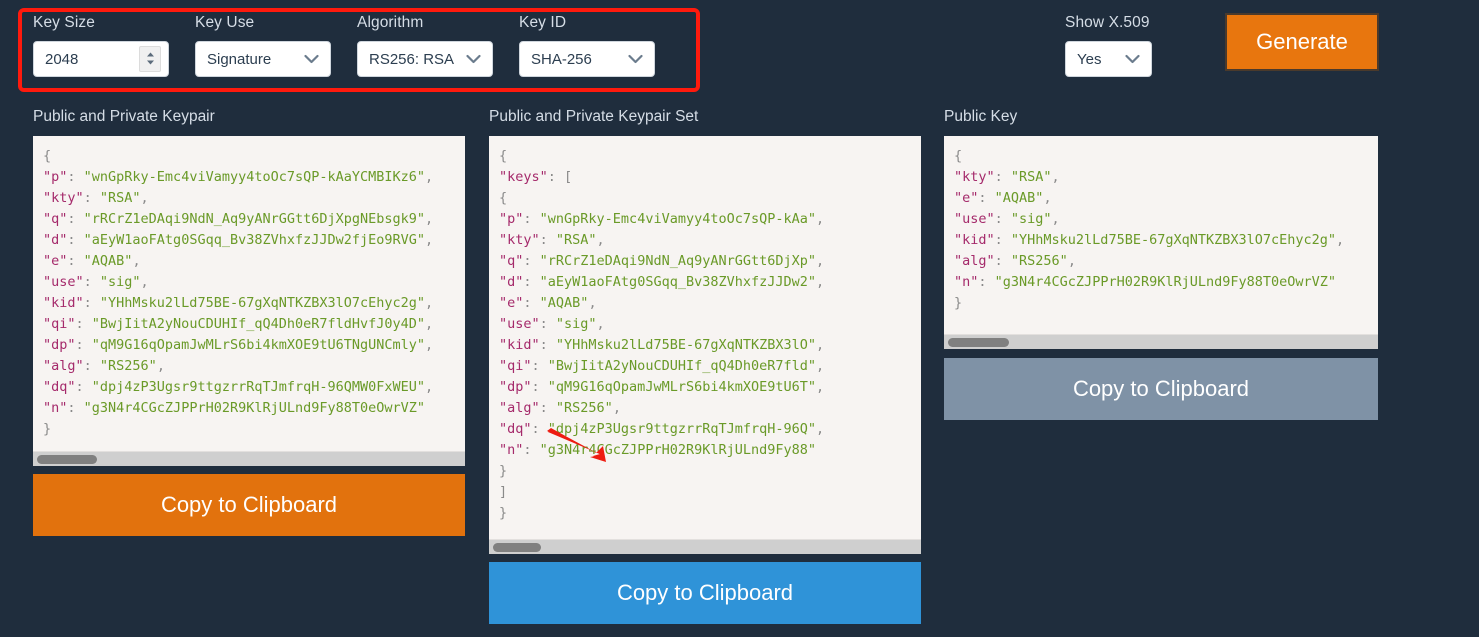 This screenshot has width=1479, height=637. I want to click on algorithm-select: RS256: RSA, so click(425, 59).